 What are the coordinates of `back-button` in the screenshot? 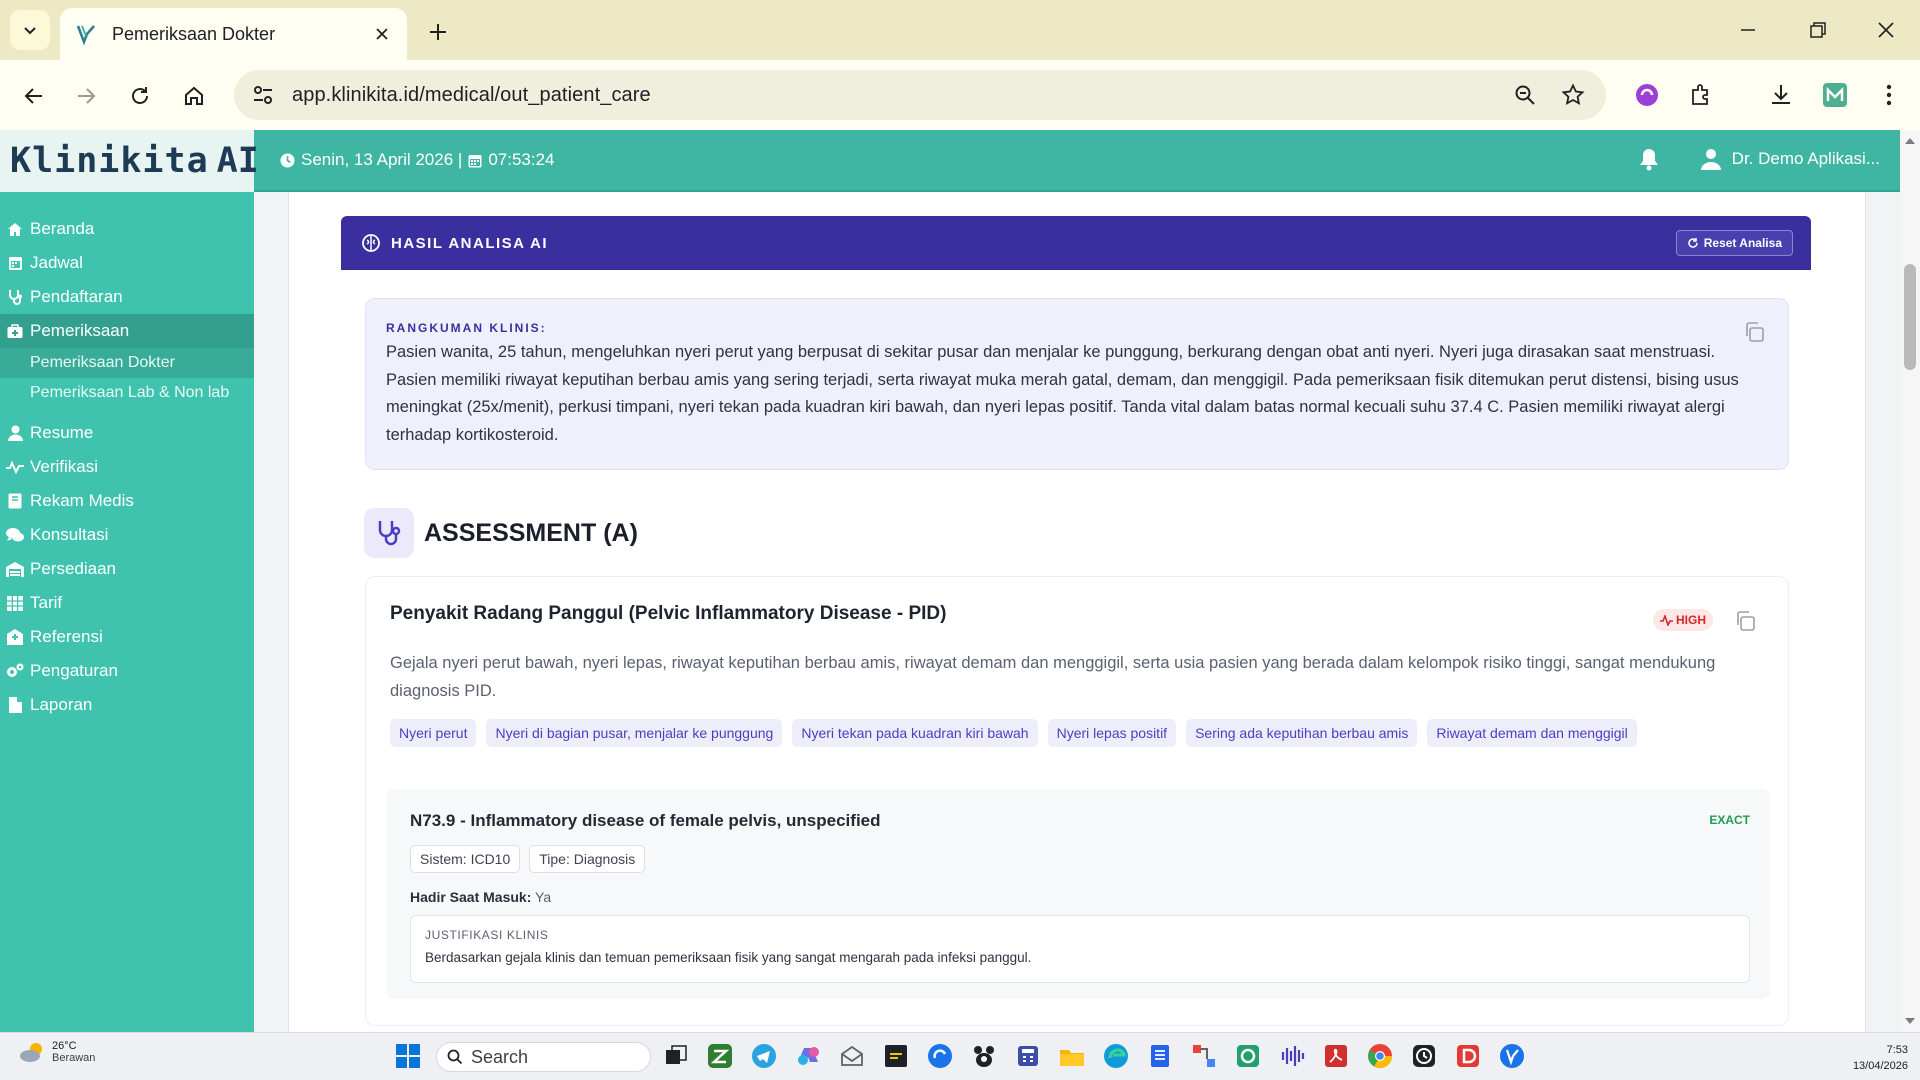 It's located at (34, 96).